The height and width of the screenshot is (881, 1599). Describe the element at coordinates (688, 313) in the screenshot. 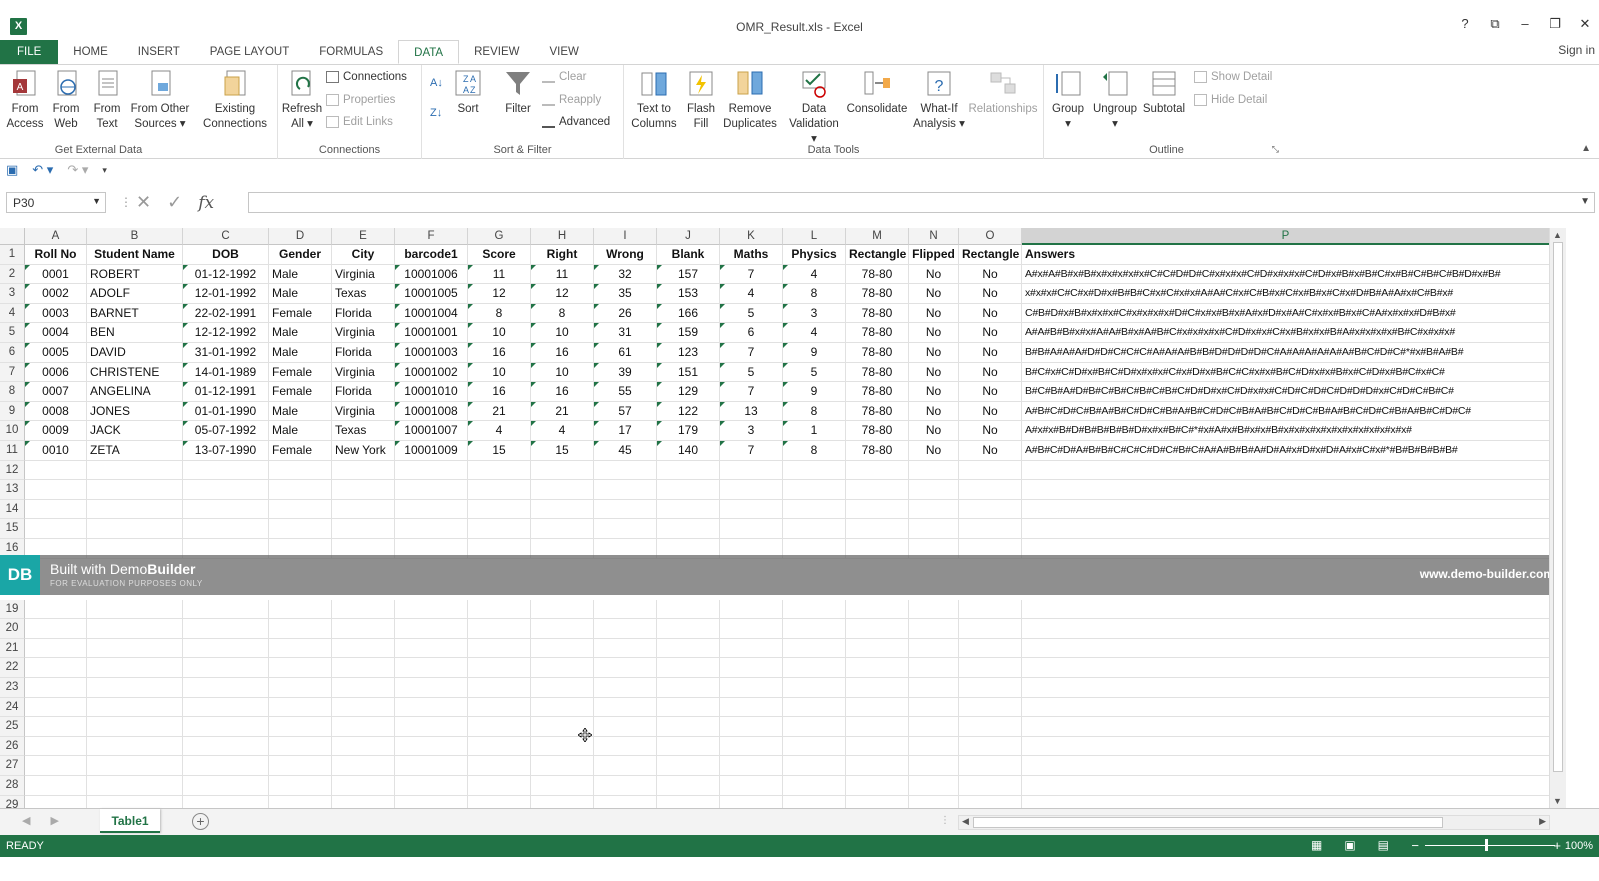

I see `data-cell: 166` at that location.